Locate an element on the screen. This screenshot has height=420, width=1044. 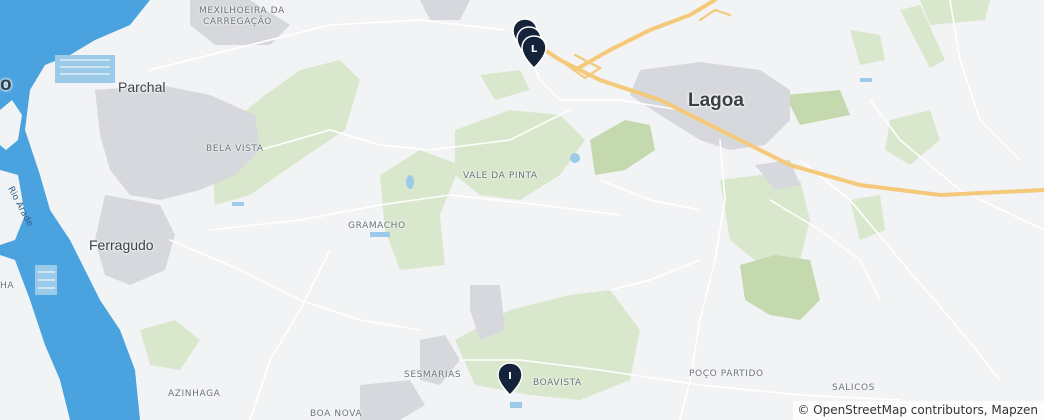
place-label-poco-partido: POÇO PARTIDO is located at coordinates (726, 374).